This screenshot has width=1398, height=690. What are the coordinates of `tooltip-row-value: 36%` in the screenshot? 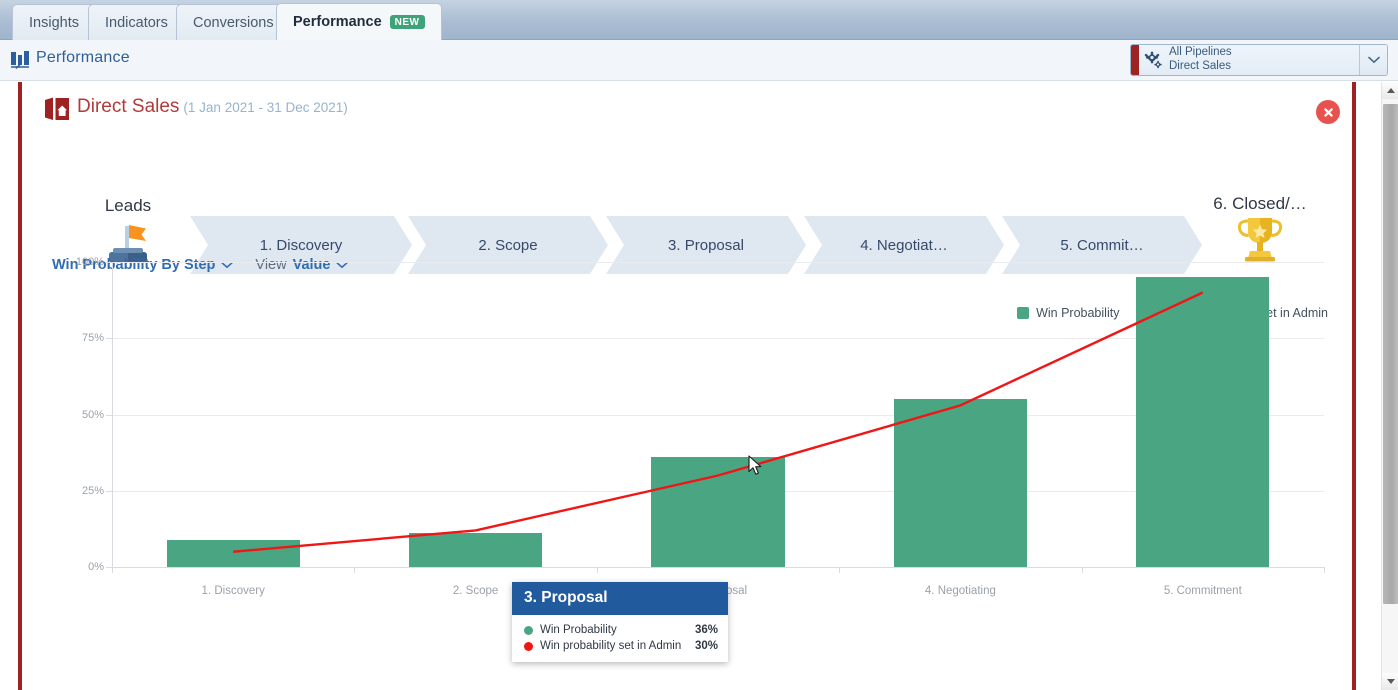 It's located at (706, 630).